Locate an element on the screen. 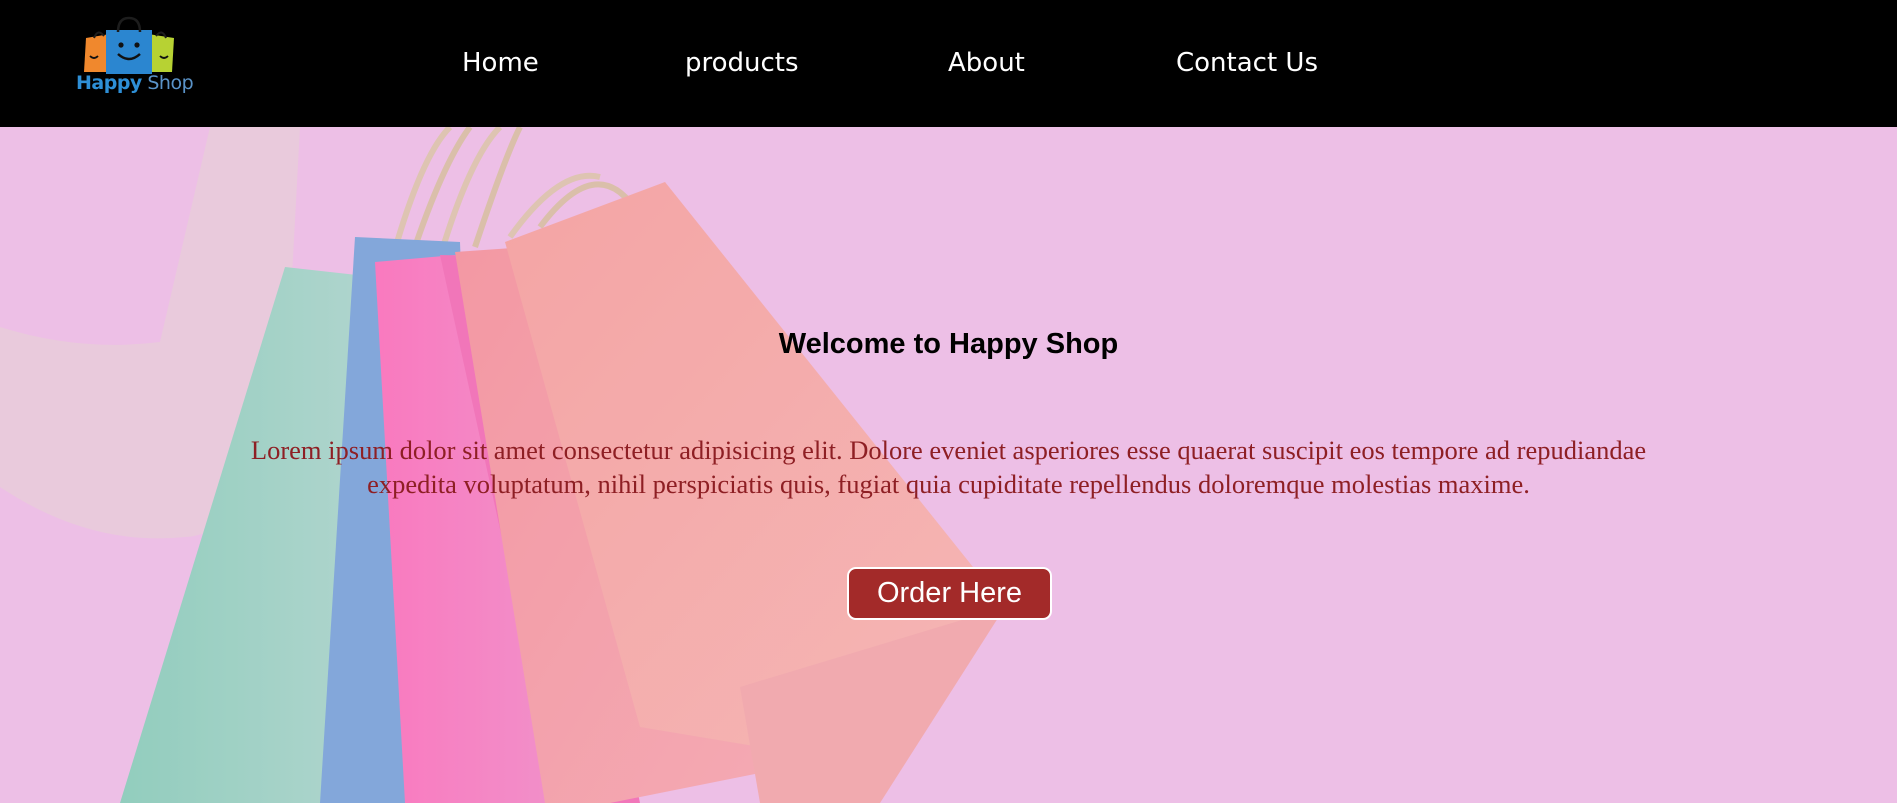 The height and width of the screenshot is (803, 1897). nav-contact-us-link: Contact Us is located at coordinates (1247, 63).